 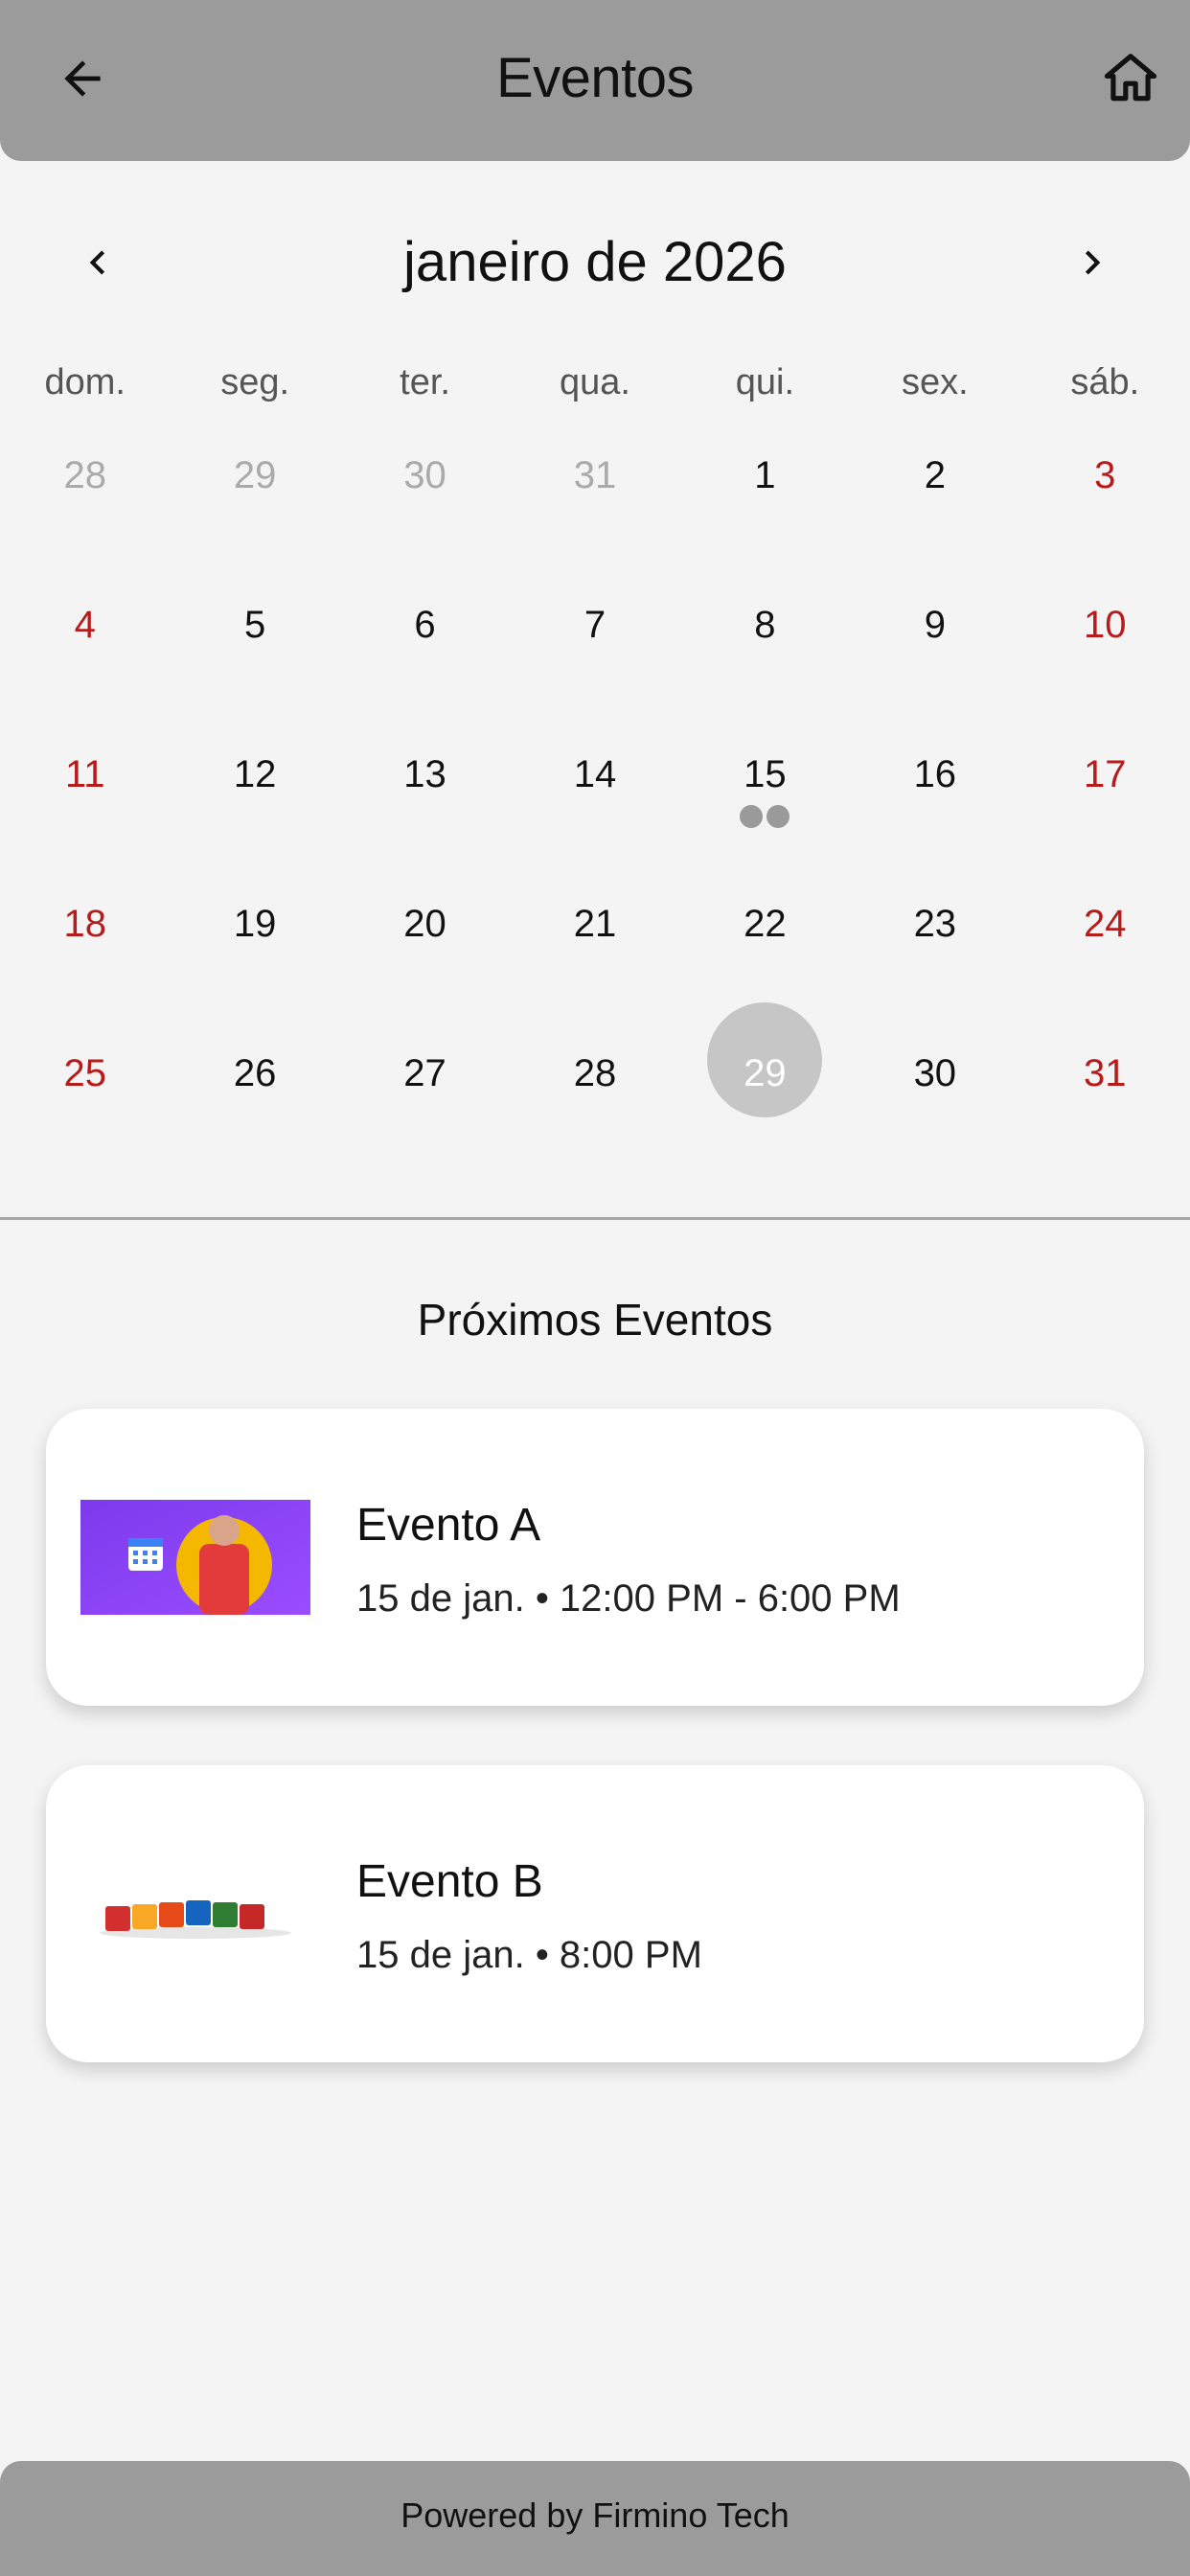 What do you see at coordinates (595, 774) in the screenshot?
I see `day-number: 14` at bounding box center [595, 774].